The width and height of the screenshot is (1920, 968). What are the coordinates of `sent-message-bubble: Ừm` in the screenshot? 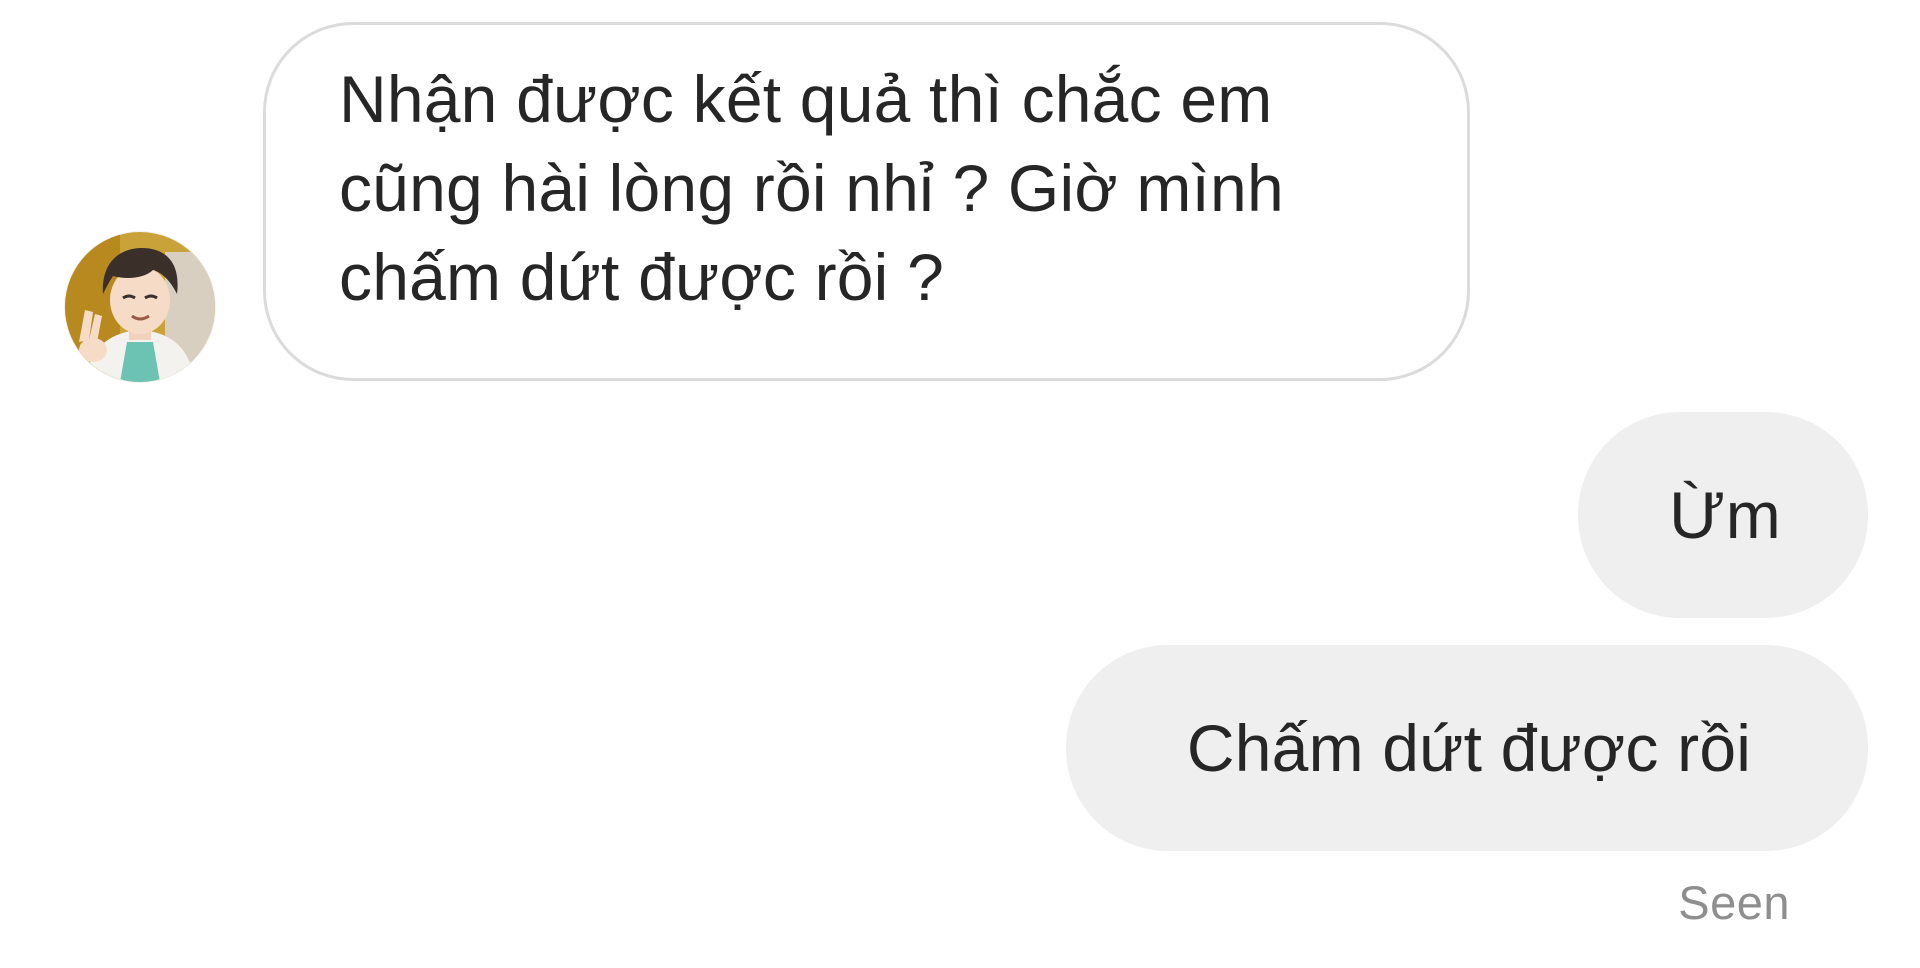 It's located at (1723, 515).